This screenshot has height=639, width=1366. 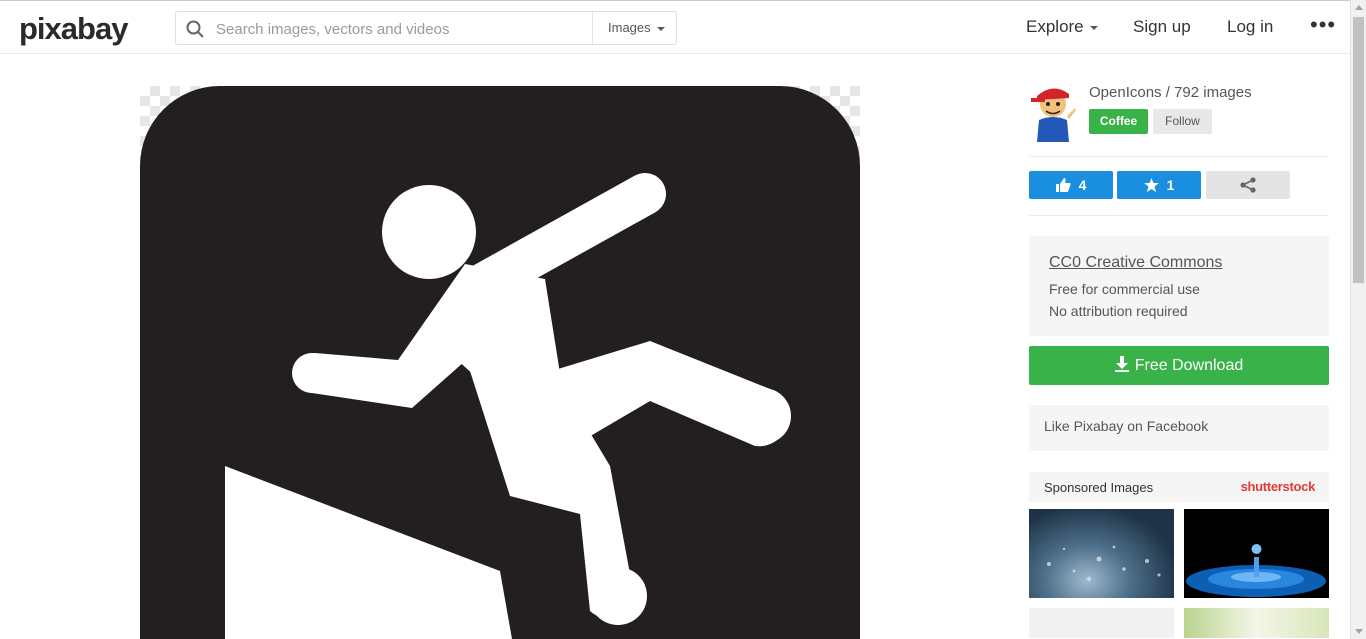 What do you see at coordinates (629, 27) in the screenshot?
I see `search-type-label: Images` at bounding box center [629, 27].